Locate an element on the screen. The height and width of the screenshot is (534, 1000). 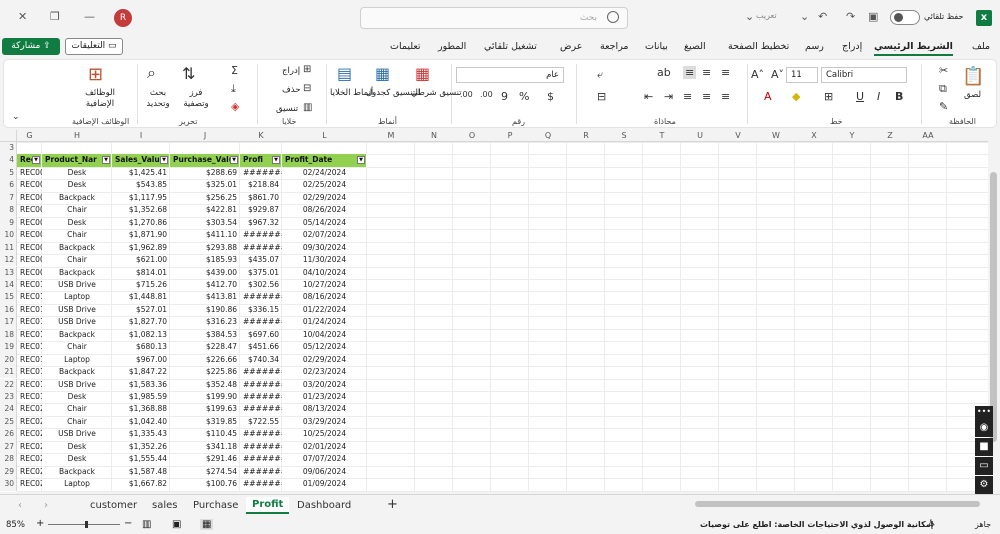
wrap-text-icon: ⤶ is located at coordinates (600, 75).